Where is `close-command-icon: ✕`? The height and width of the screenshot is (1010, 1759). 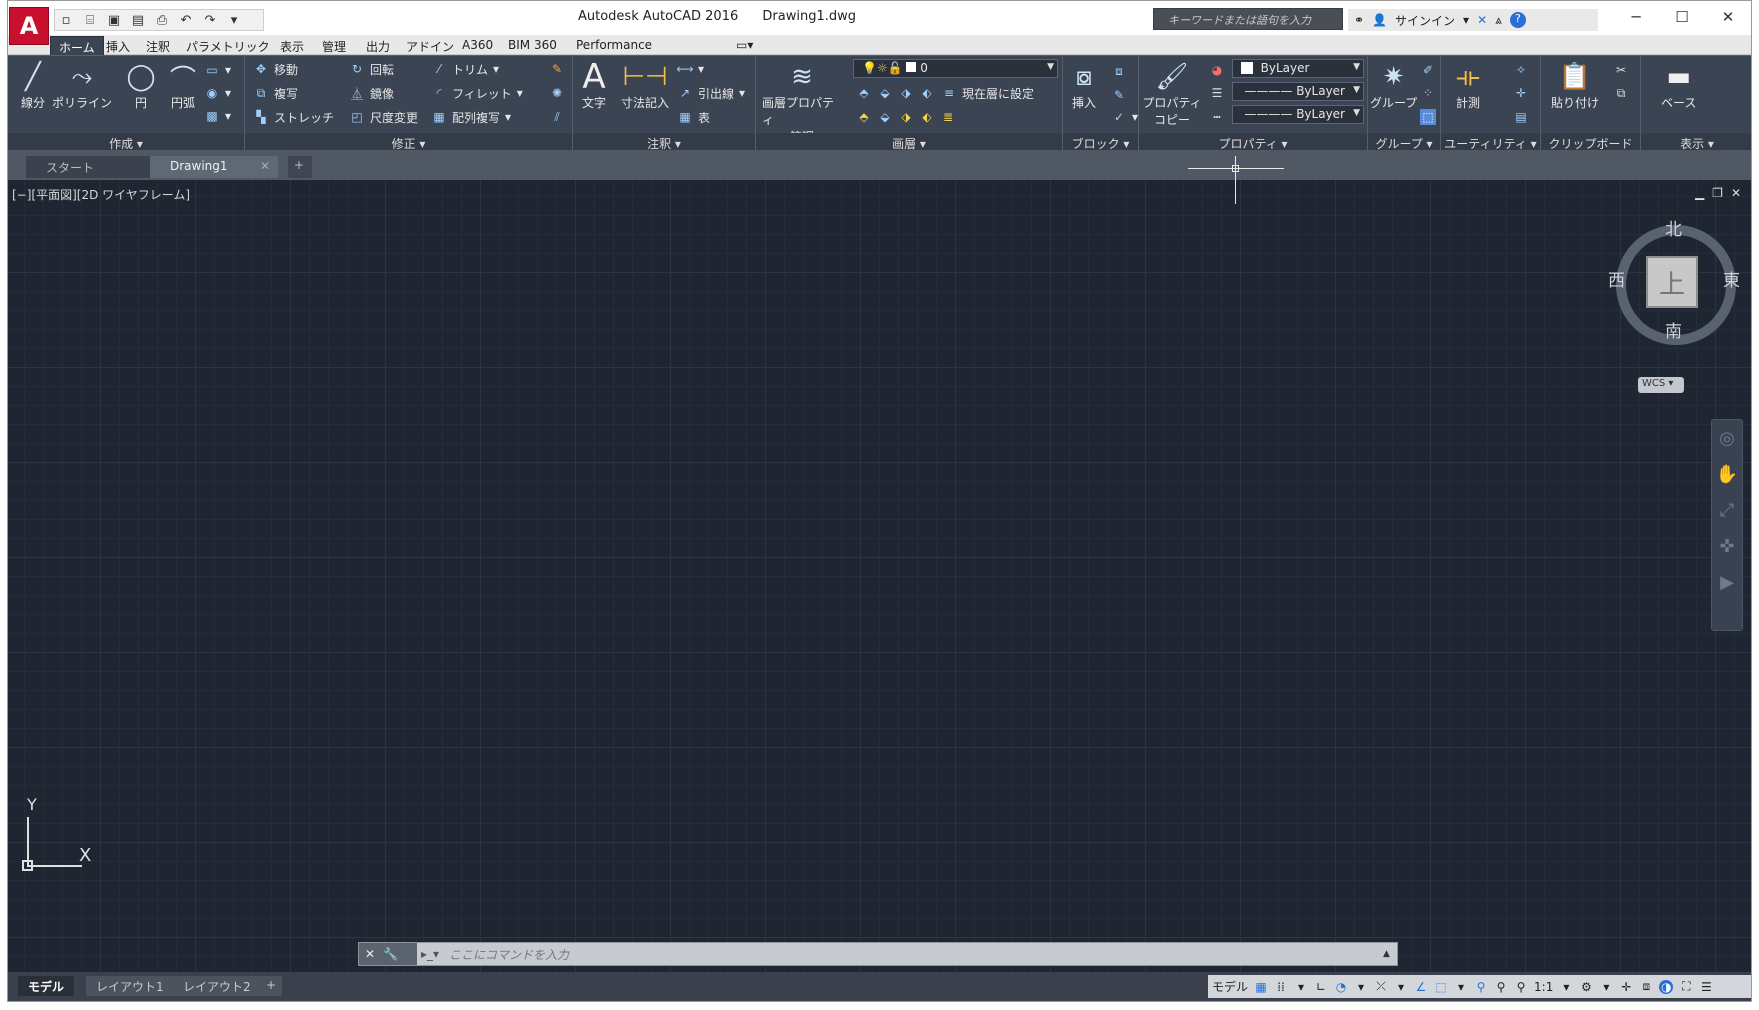
close-command-icon: ✕ is located at coordinates (370, 954).